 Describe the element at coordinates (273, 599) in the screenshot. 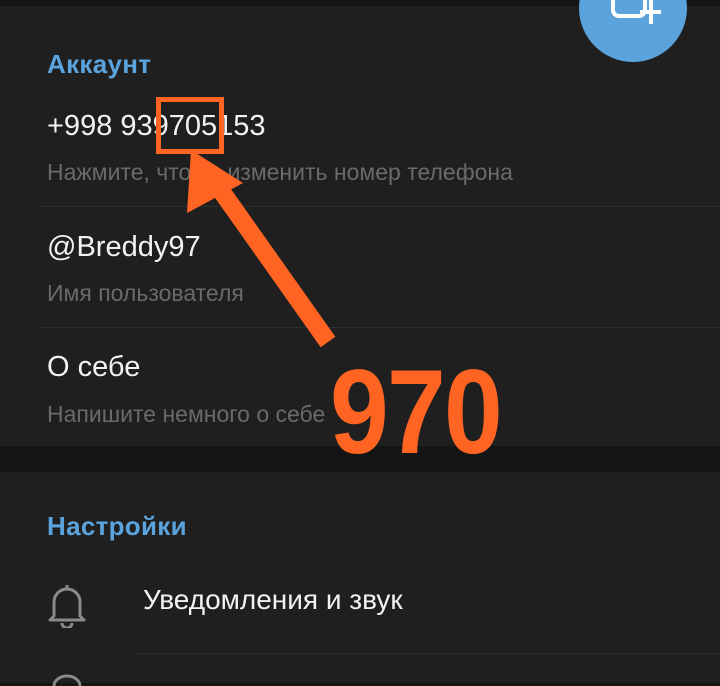

I see `notifications-label: Уведомления и звук` at that location.